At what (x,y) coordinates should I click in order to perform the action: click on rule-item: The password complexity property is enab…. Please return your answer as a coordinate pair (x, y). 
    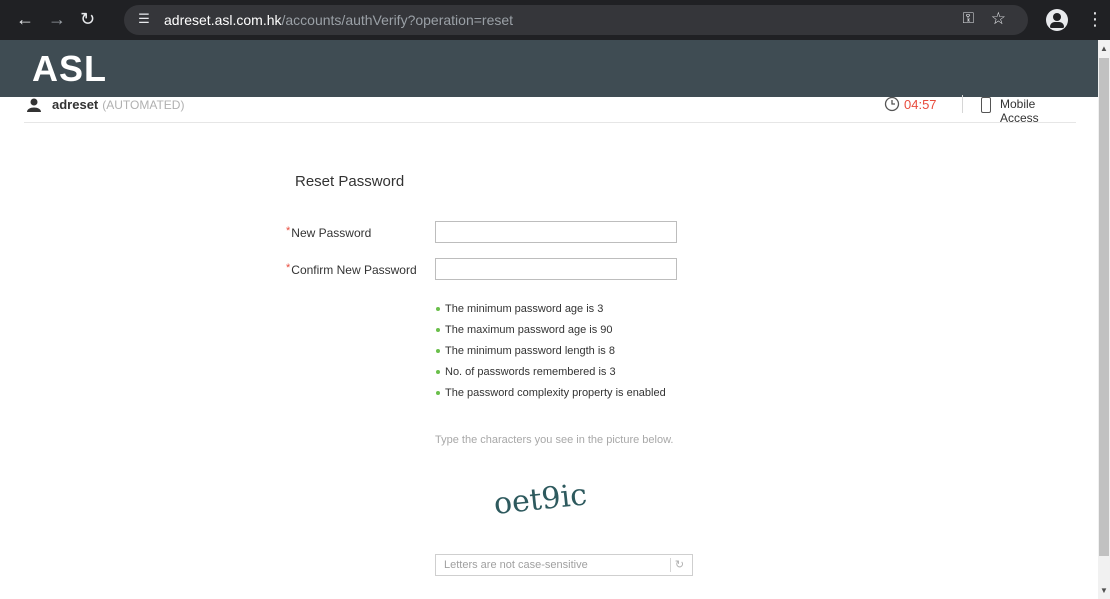
    Looking at the image, I should click on (550, 395).